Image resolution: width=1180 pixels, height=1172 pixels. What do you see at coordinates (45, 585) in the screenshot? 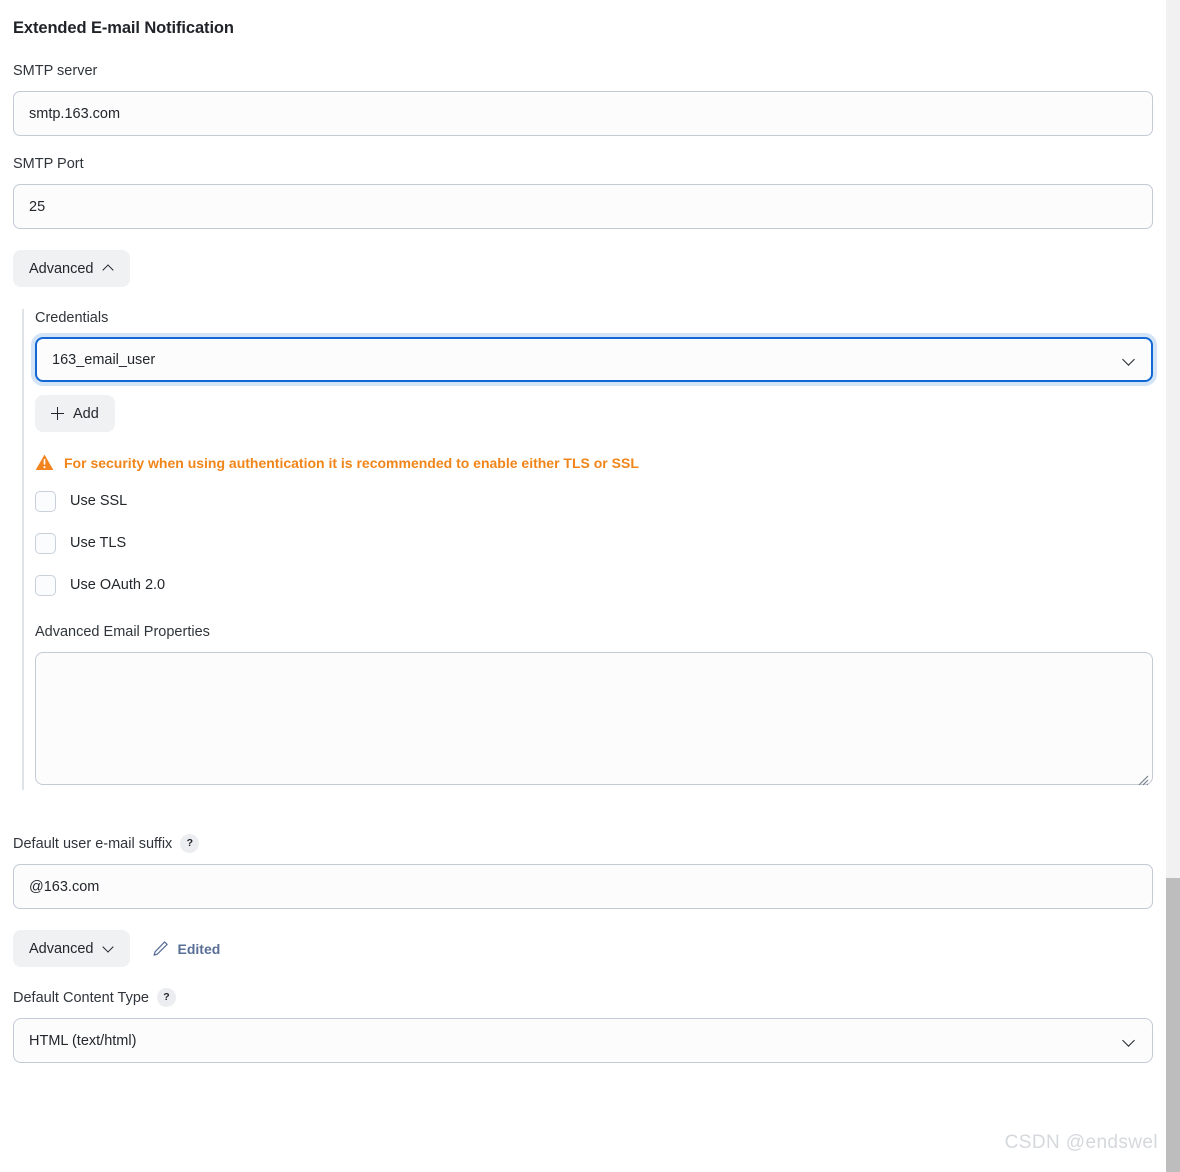
I see `checkbox-use-oauth` at bounding box center [45, 585].